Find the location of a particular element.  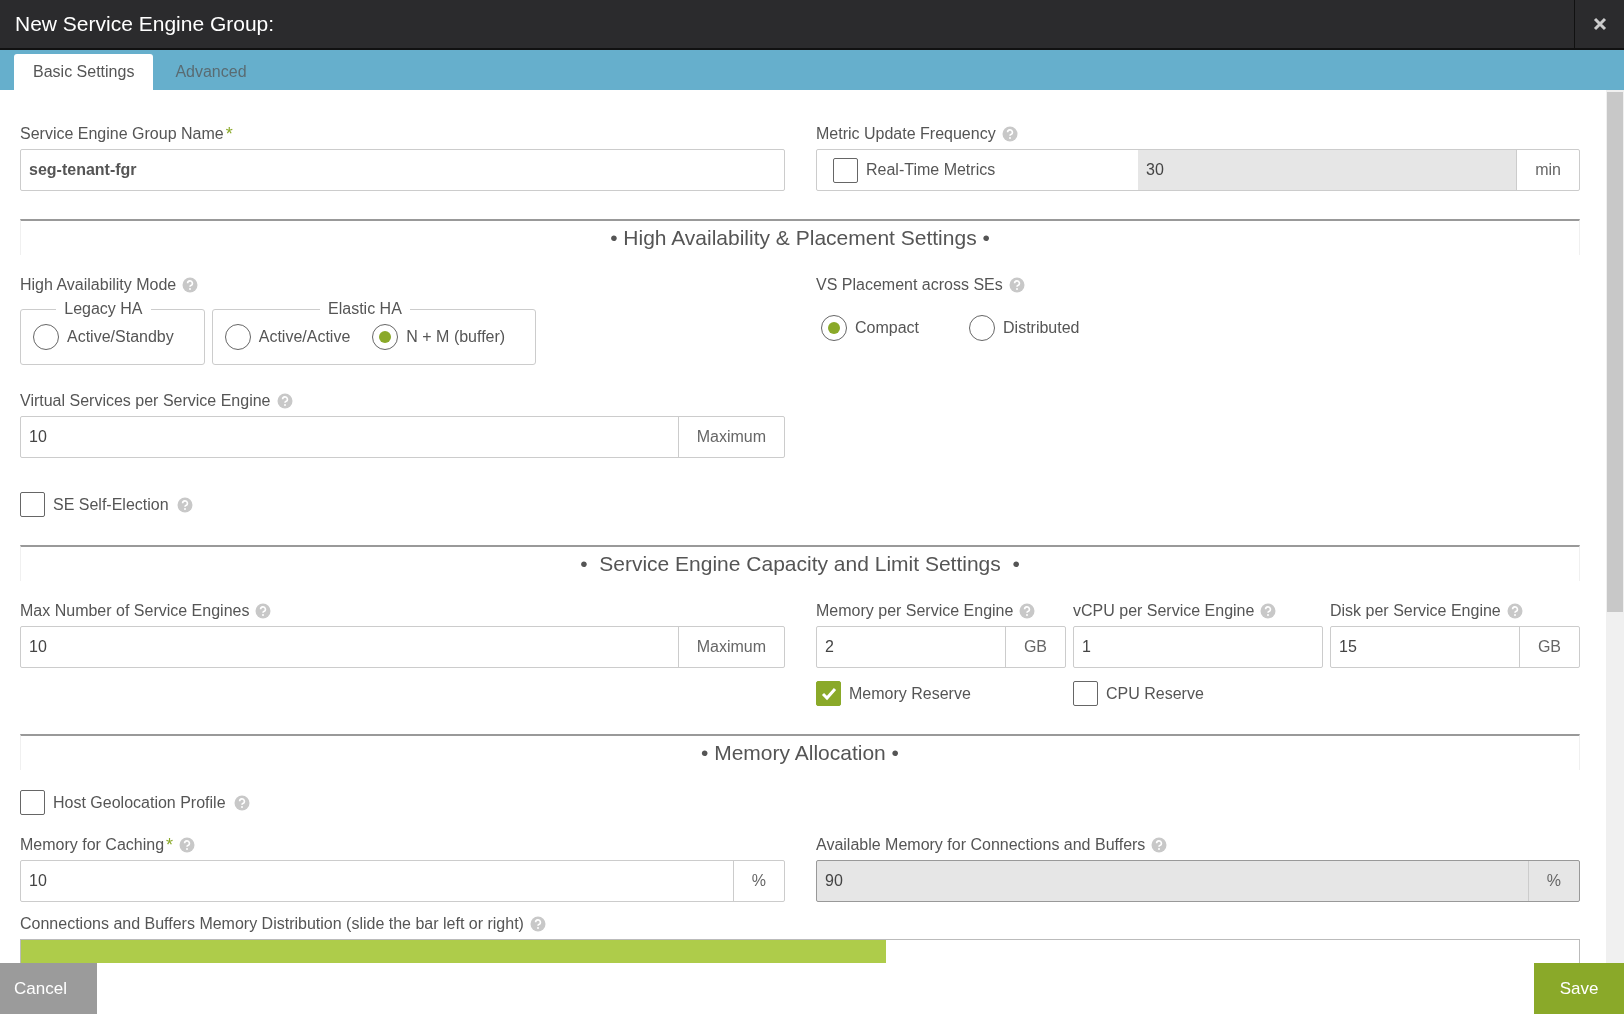

group-legend: Elastic HA is located at coordinates (365, 309).